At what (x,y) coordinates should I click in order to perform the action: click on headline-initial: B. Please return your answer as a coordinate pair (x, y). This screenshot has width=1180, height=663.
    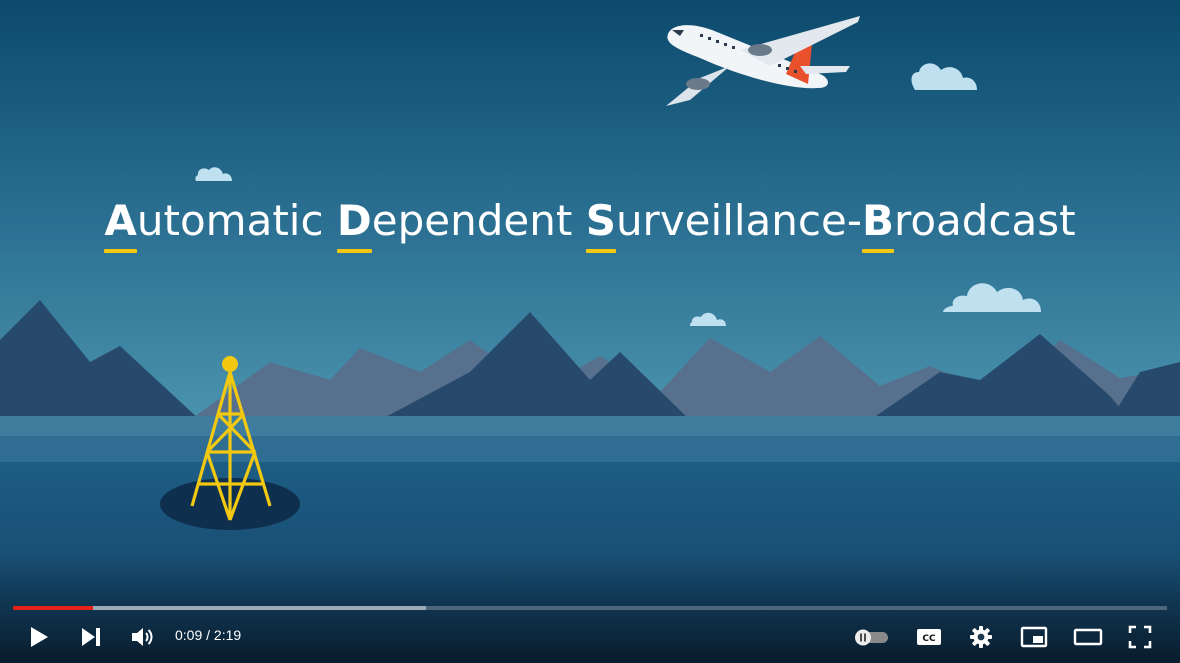
    Looking at the image, I should click on (878, 224).